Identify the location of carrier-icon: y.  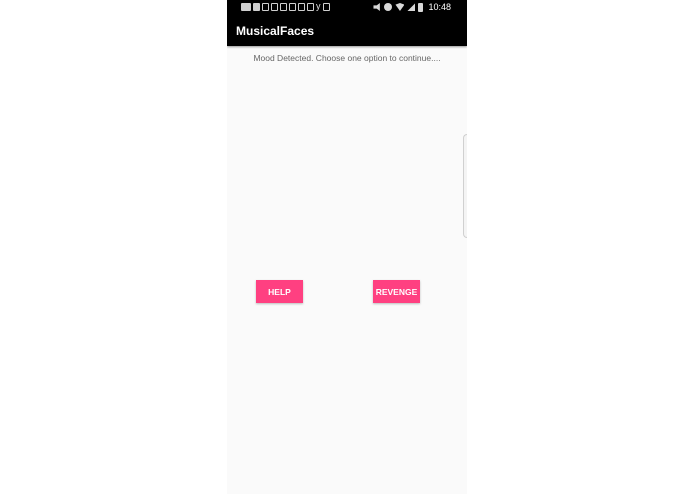
(318, 6).